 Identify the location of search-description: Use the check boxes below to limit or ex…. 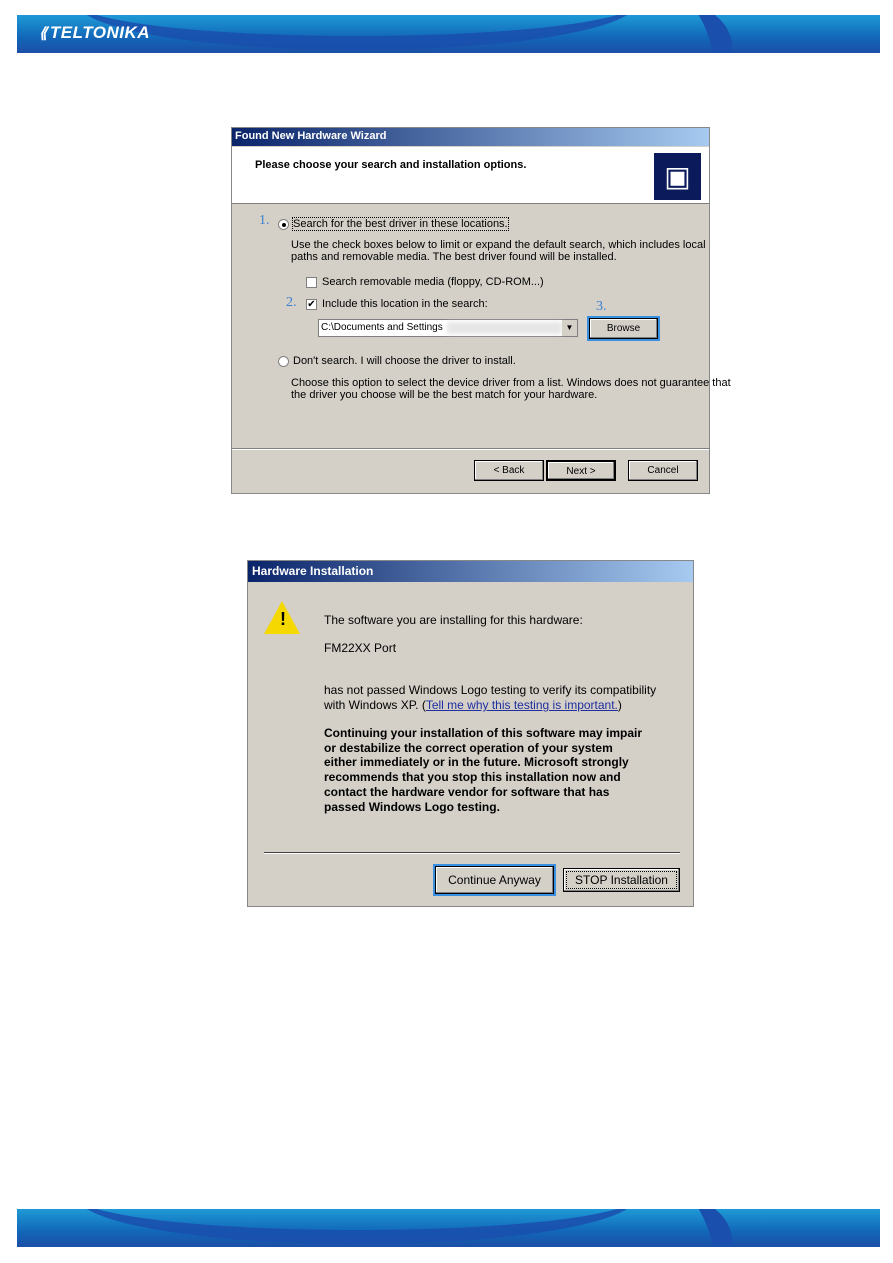
(498, 245).